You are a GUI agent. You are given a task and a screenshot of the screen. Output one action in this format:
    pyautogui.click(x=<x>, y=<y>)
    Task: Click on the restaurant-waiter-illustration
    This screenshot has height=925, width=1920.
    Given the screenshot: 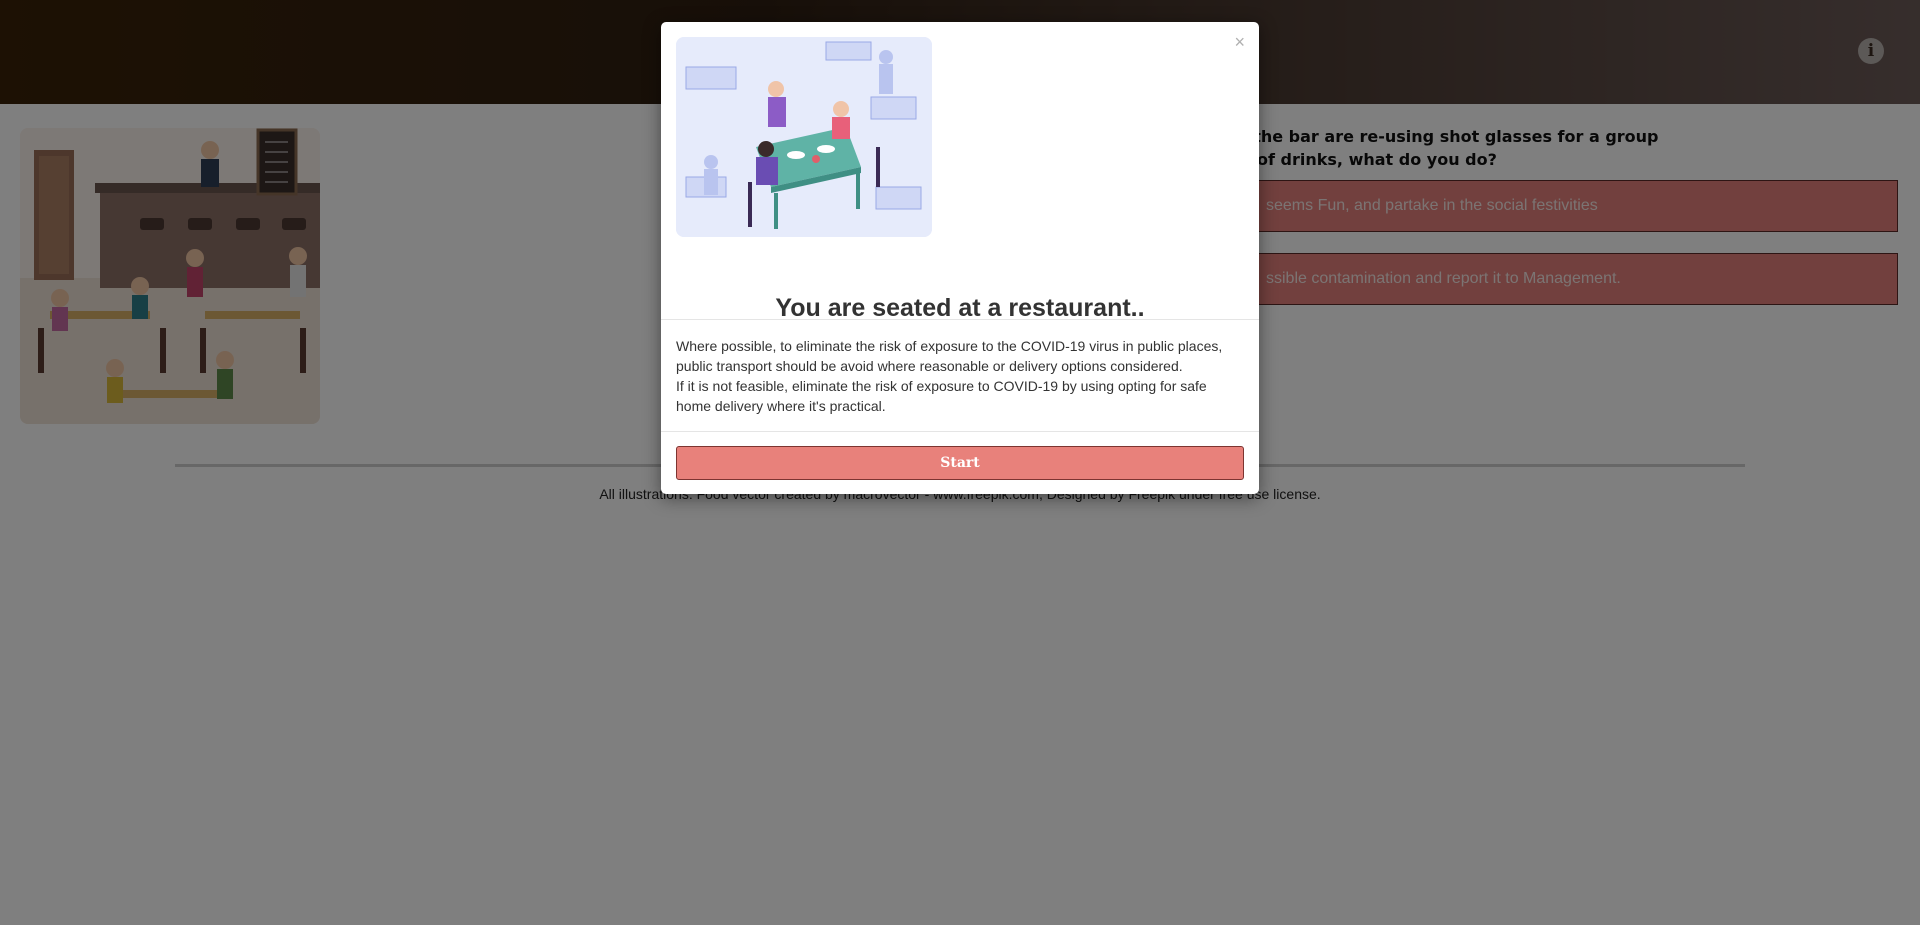 What is the action you would take?
    pyautogui.click(x=804, y=137)
    